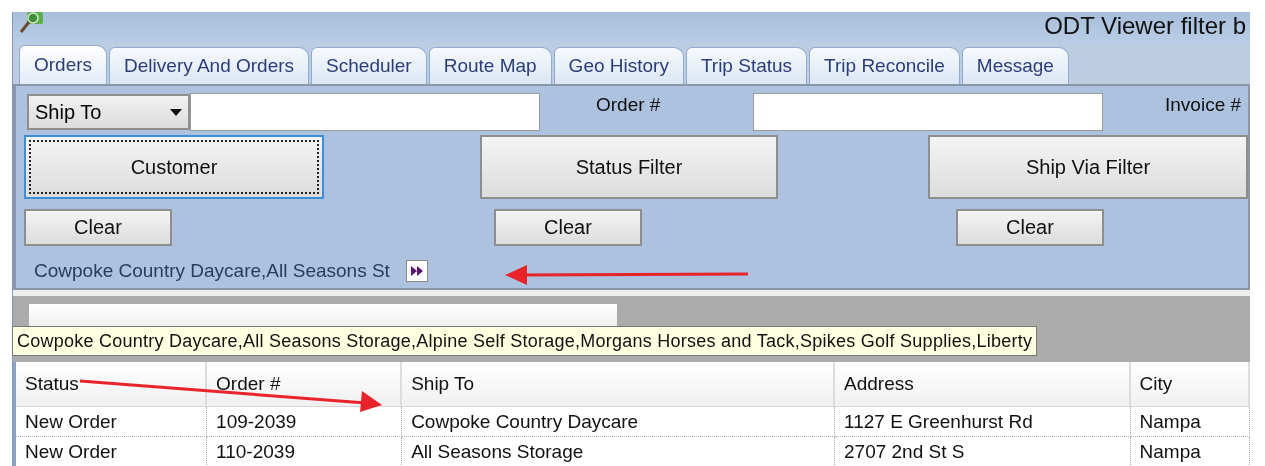 Image resolution: width=1265 pixels, height=466 pixels. I want to click on tab: Route Map, so click(490, 65).